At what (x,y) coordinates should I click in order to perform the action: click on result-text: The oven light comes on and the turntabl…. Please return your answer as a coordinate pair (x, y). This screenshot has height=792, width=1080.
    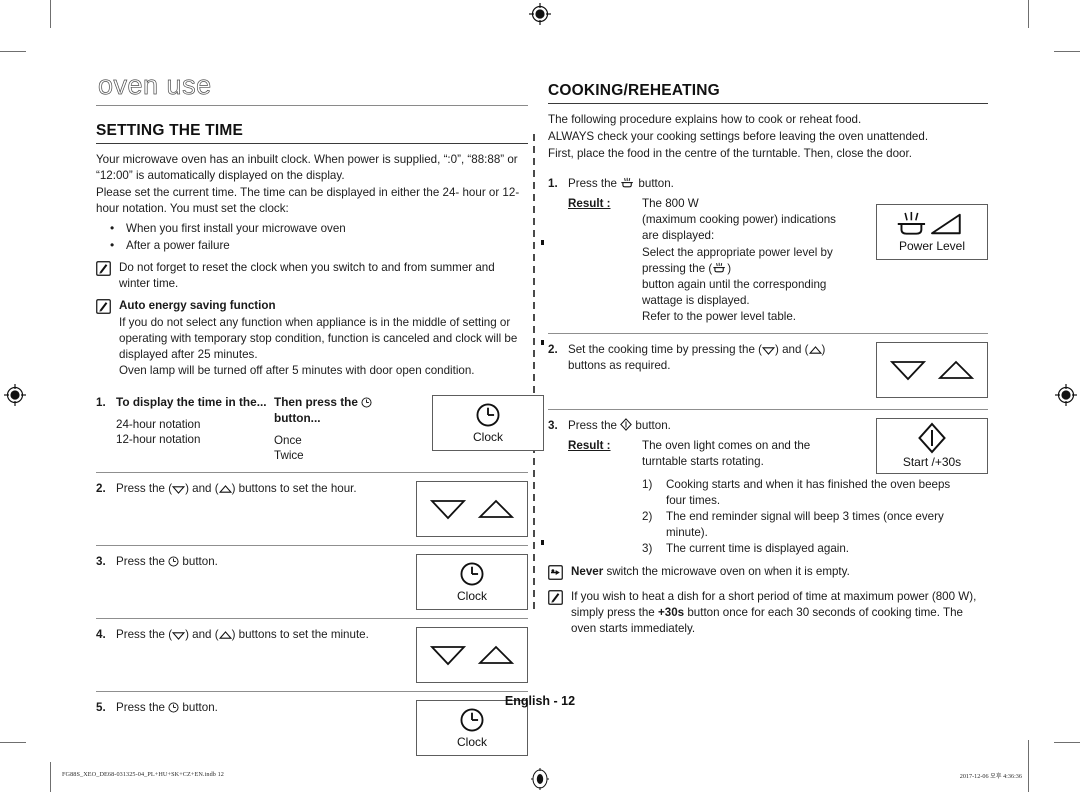
    Looking at the image, I should click on (755, 454).